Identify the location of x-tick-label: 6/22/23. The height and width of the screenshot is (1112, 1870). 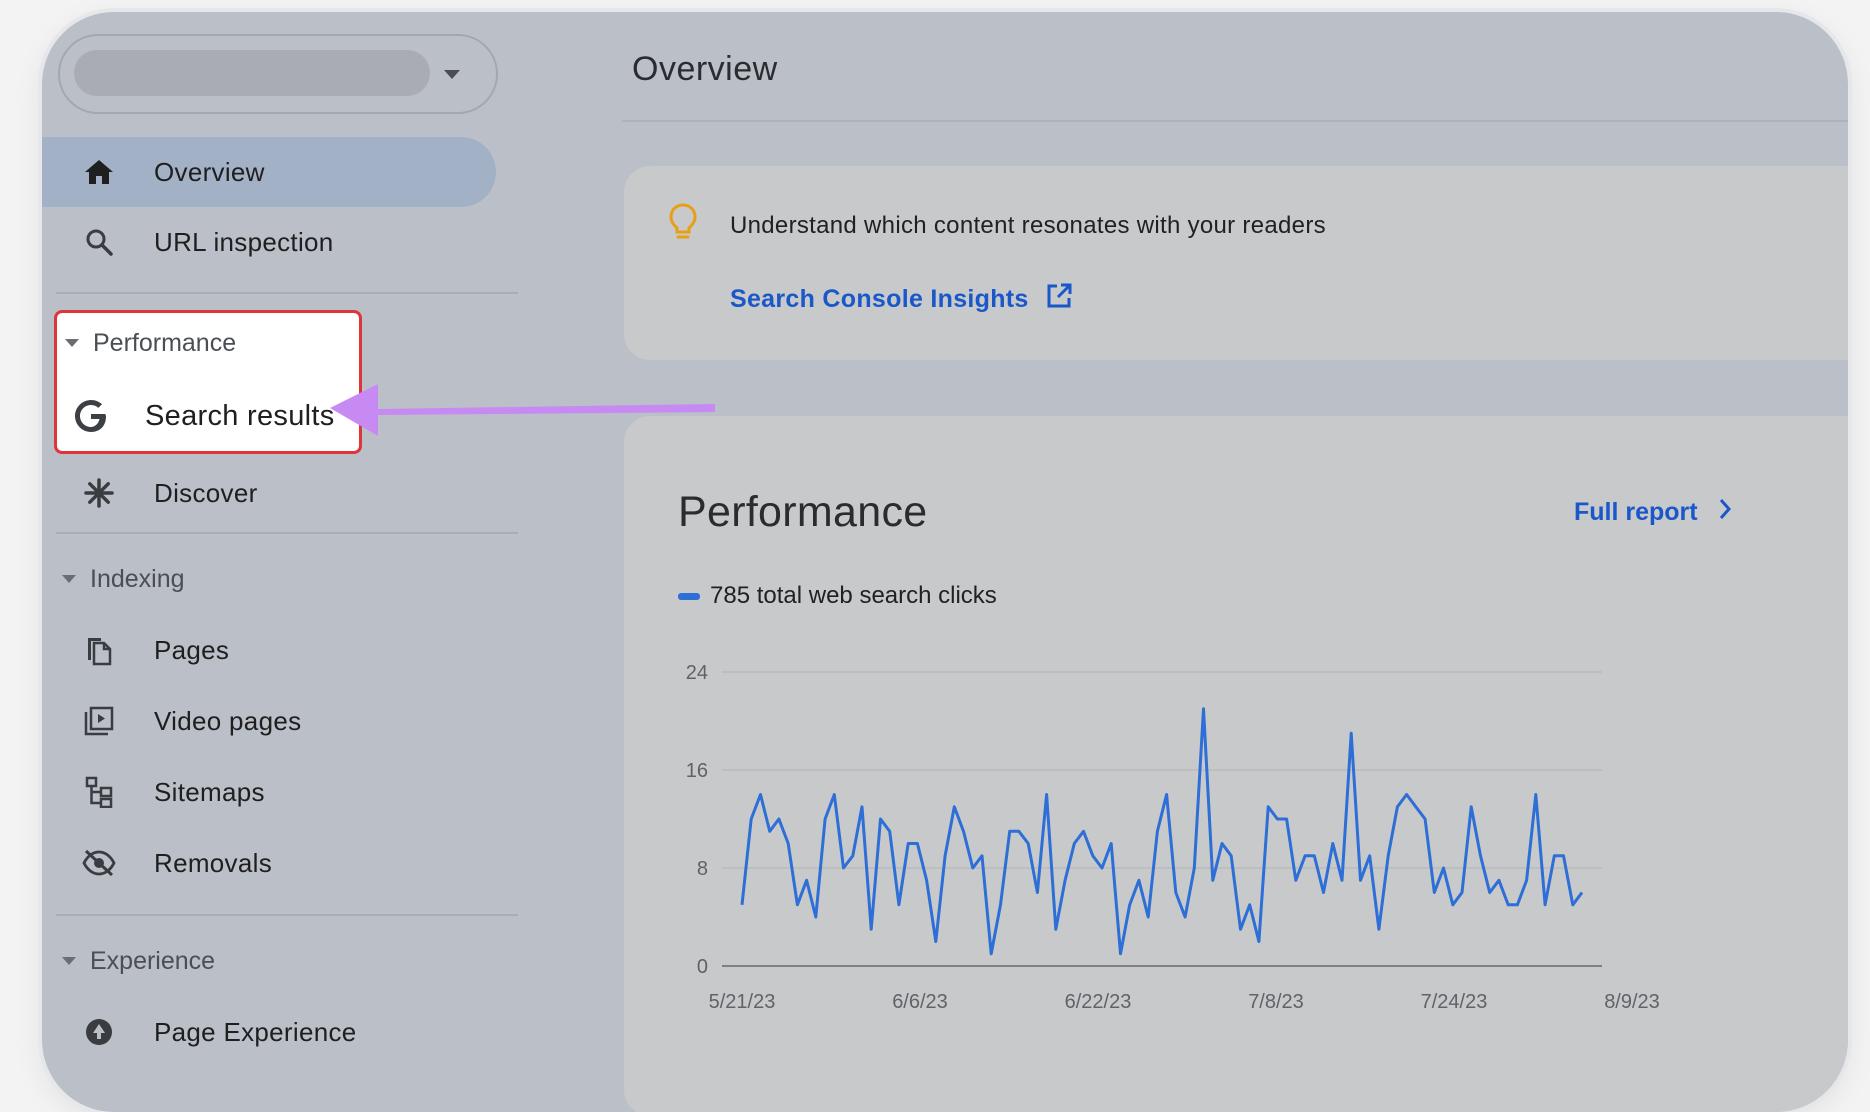
(1098, 1002).